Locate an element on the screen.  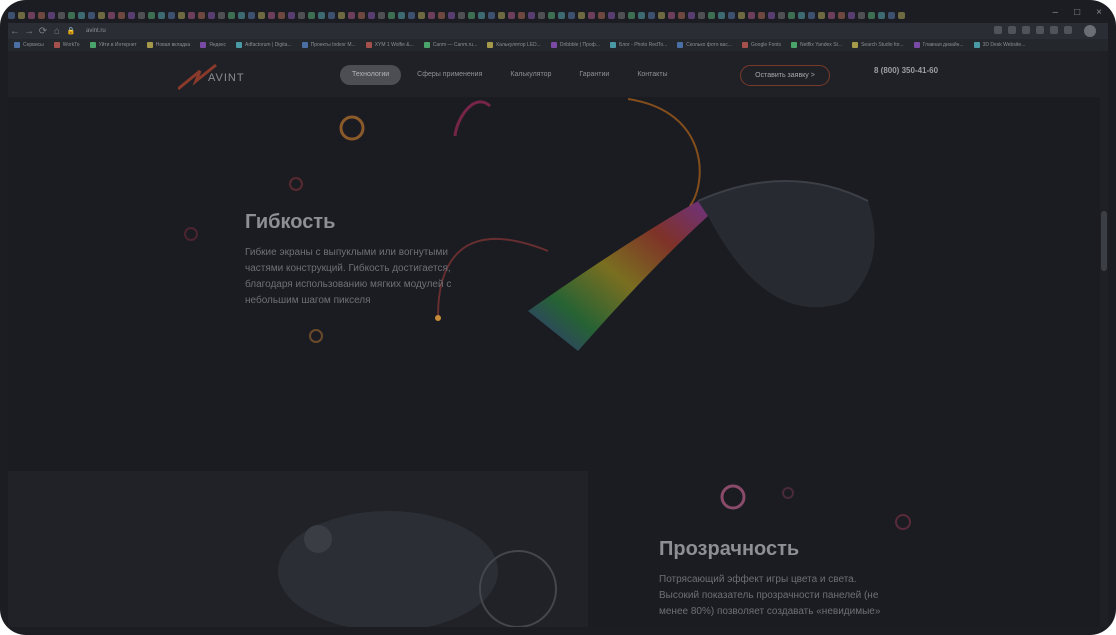
menu-item-technologies: Технологии is located at coordinates (371, 75).